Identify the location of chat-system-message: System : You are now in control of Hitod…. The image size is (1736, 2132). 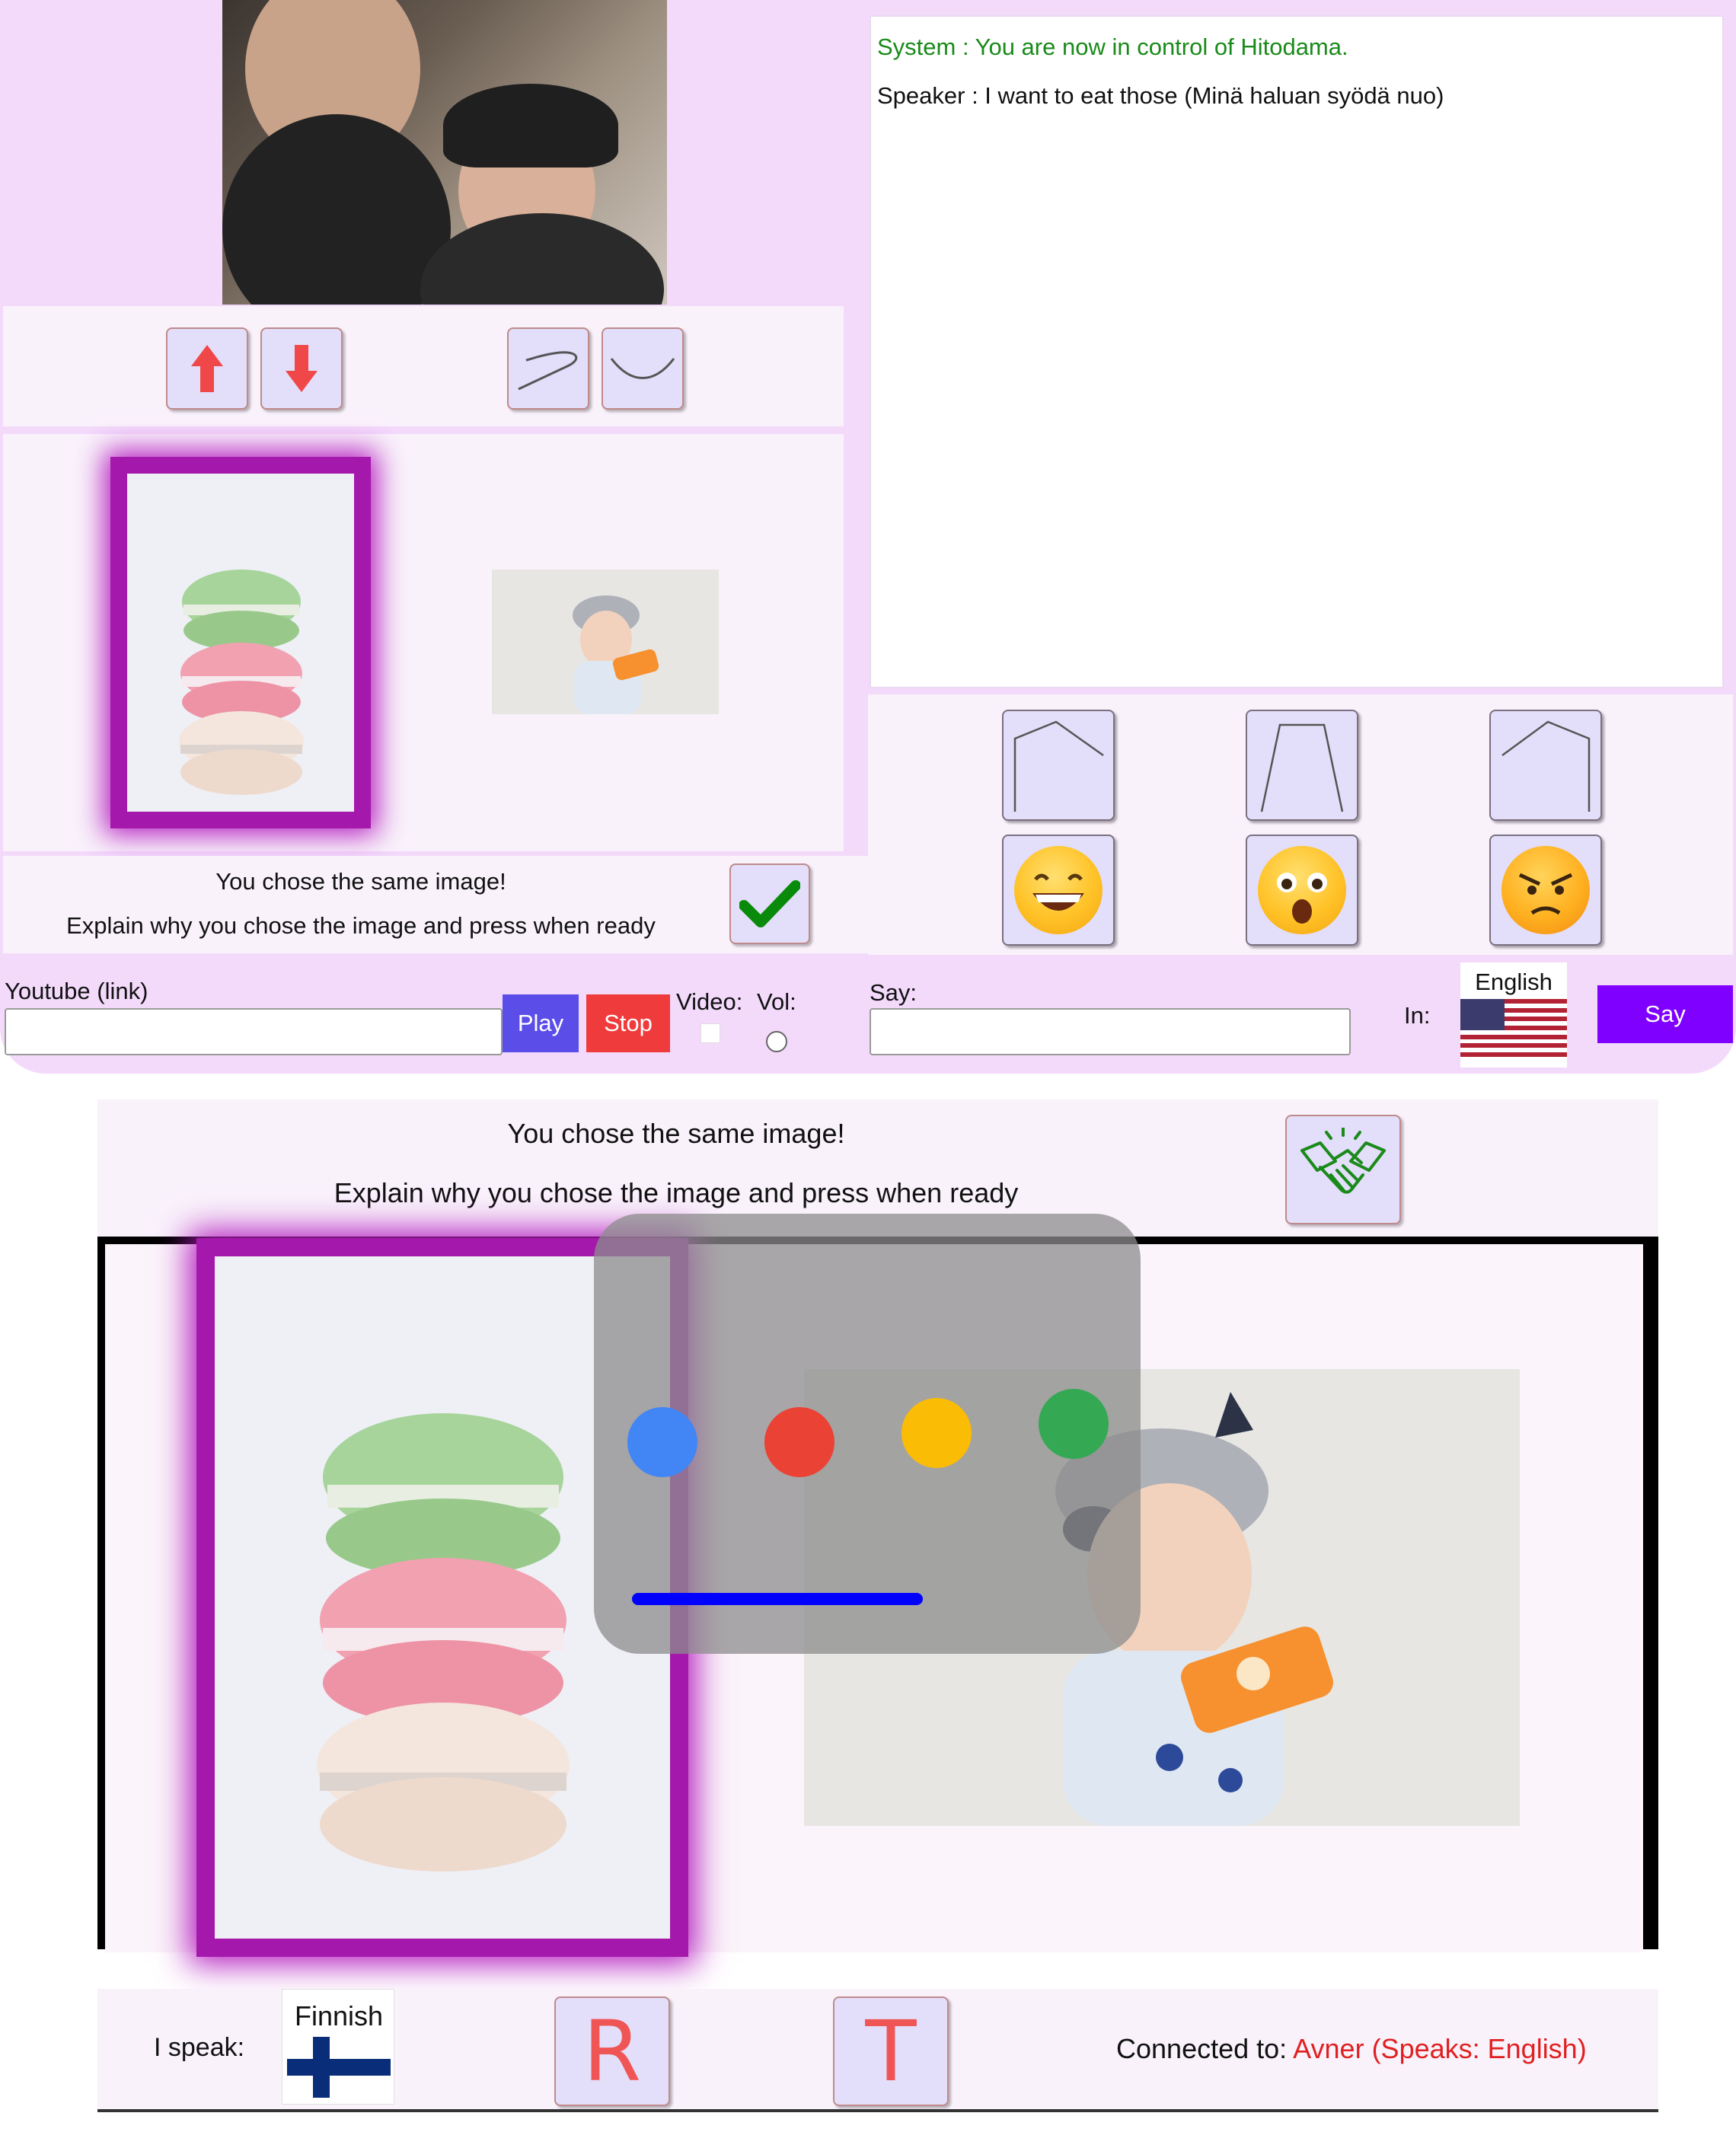
(1112, 47).